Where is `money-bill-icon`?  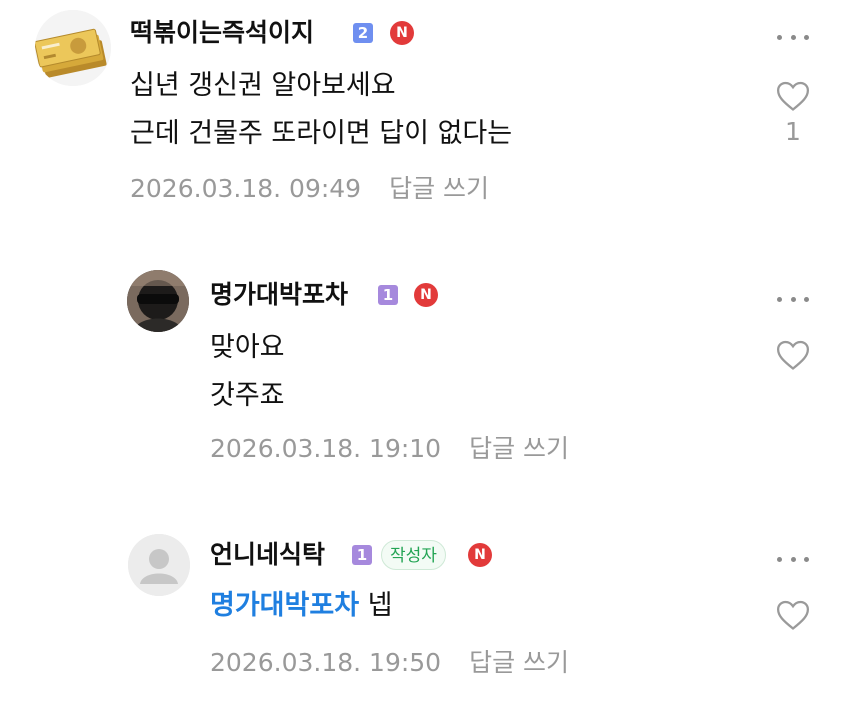 money-bill-icon is located at coordinates (73, 48).